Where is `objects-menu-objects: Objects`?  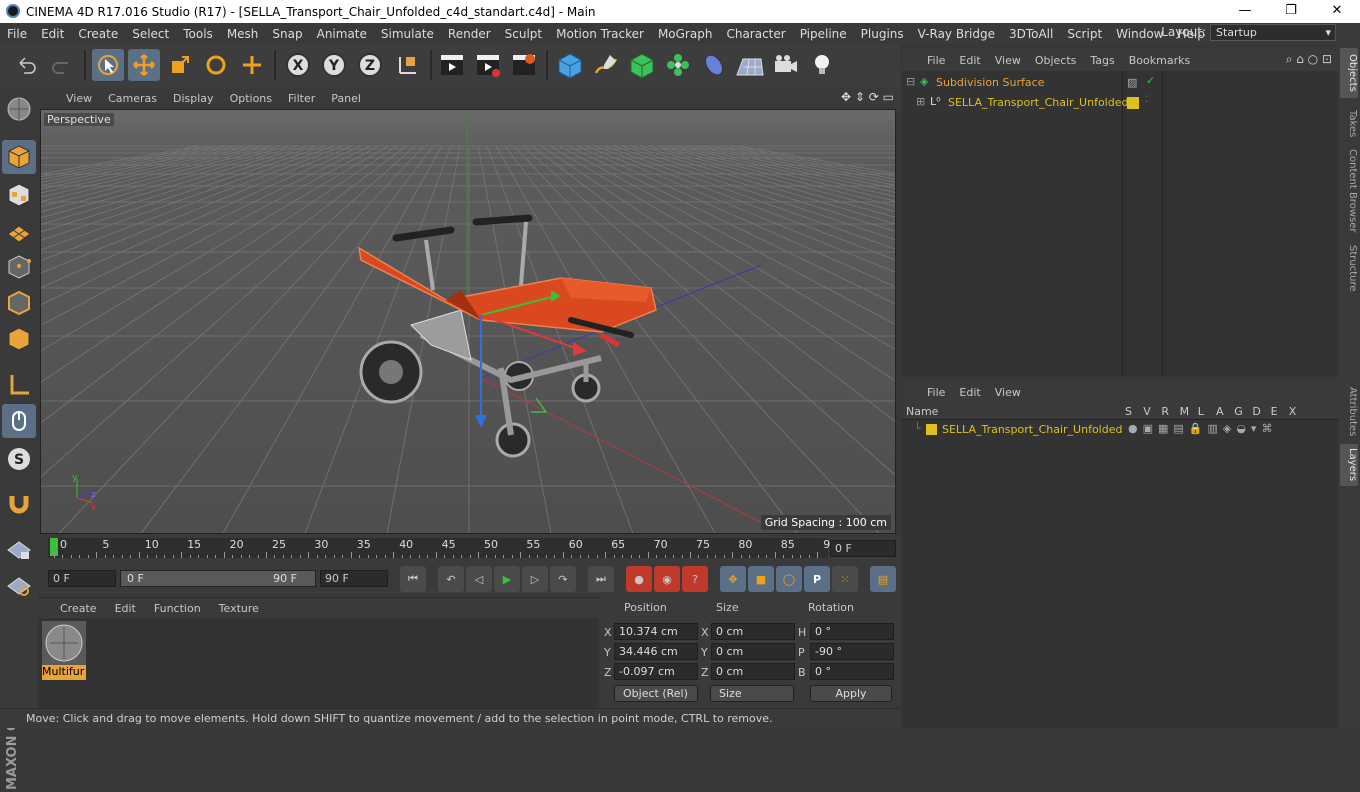 objects-menu-objects: Objects is located at coordinates (1056, 60).